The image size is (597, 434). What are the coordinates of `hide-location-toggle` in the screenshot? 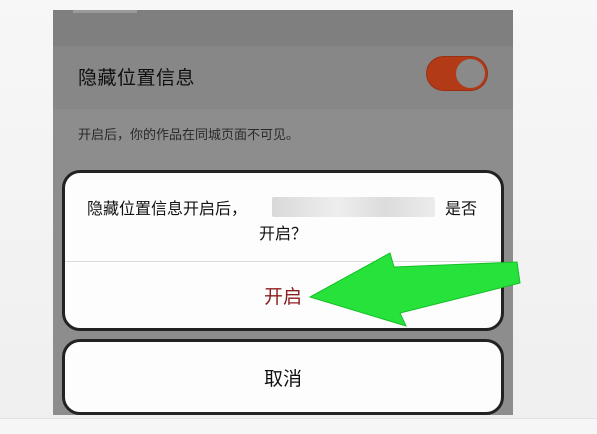 It's located at (457, 73).